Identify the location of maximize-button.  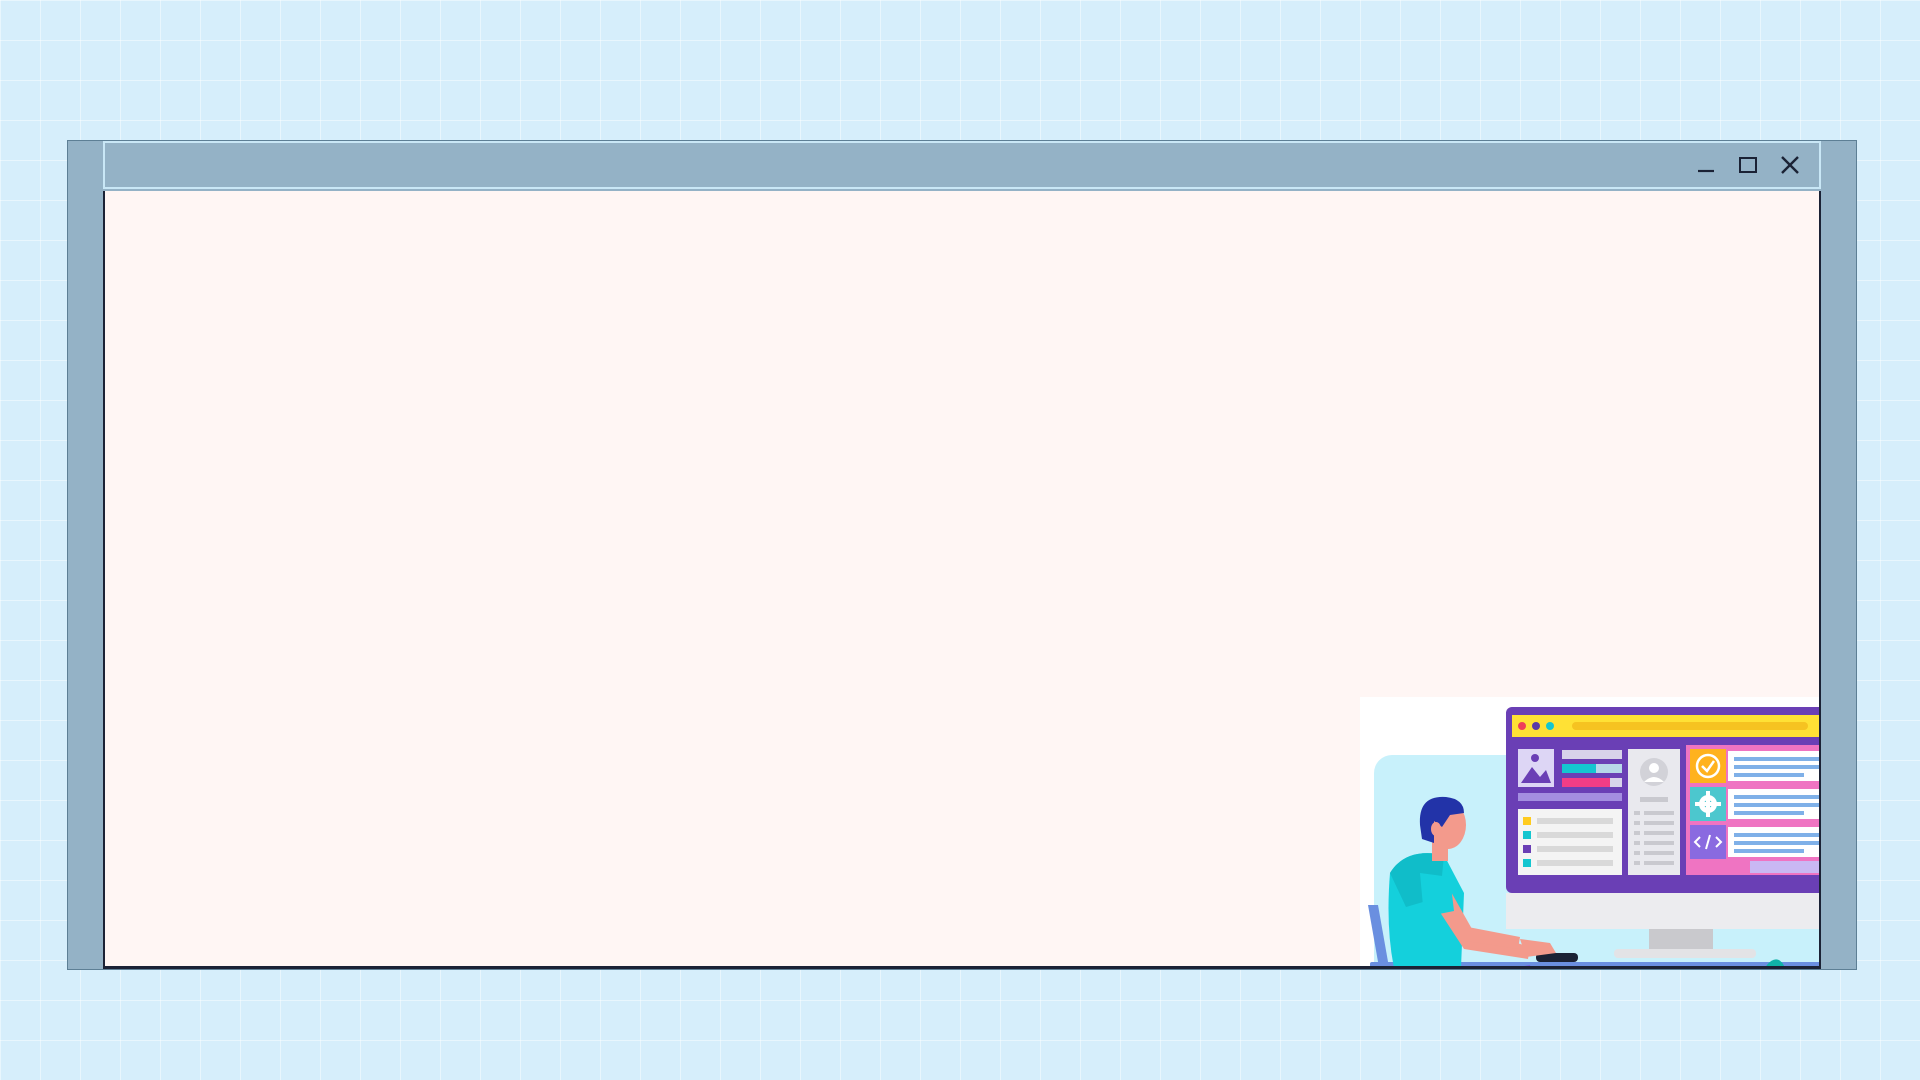
(1748, 165).